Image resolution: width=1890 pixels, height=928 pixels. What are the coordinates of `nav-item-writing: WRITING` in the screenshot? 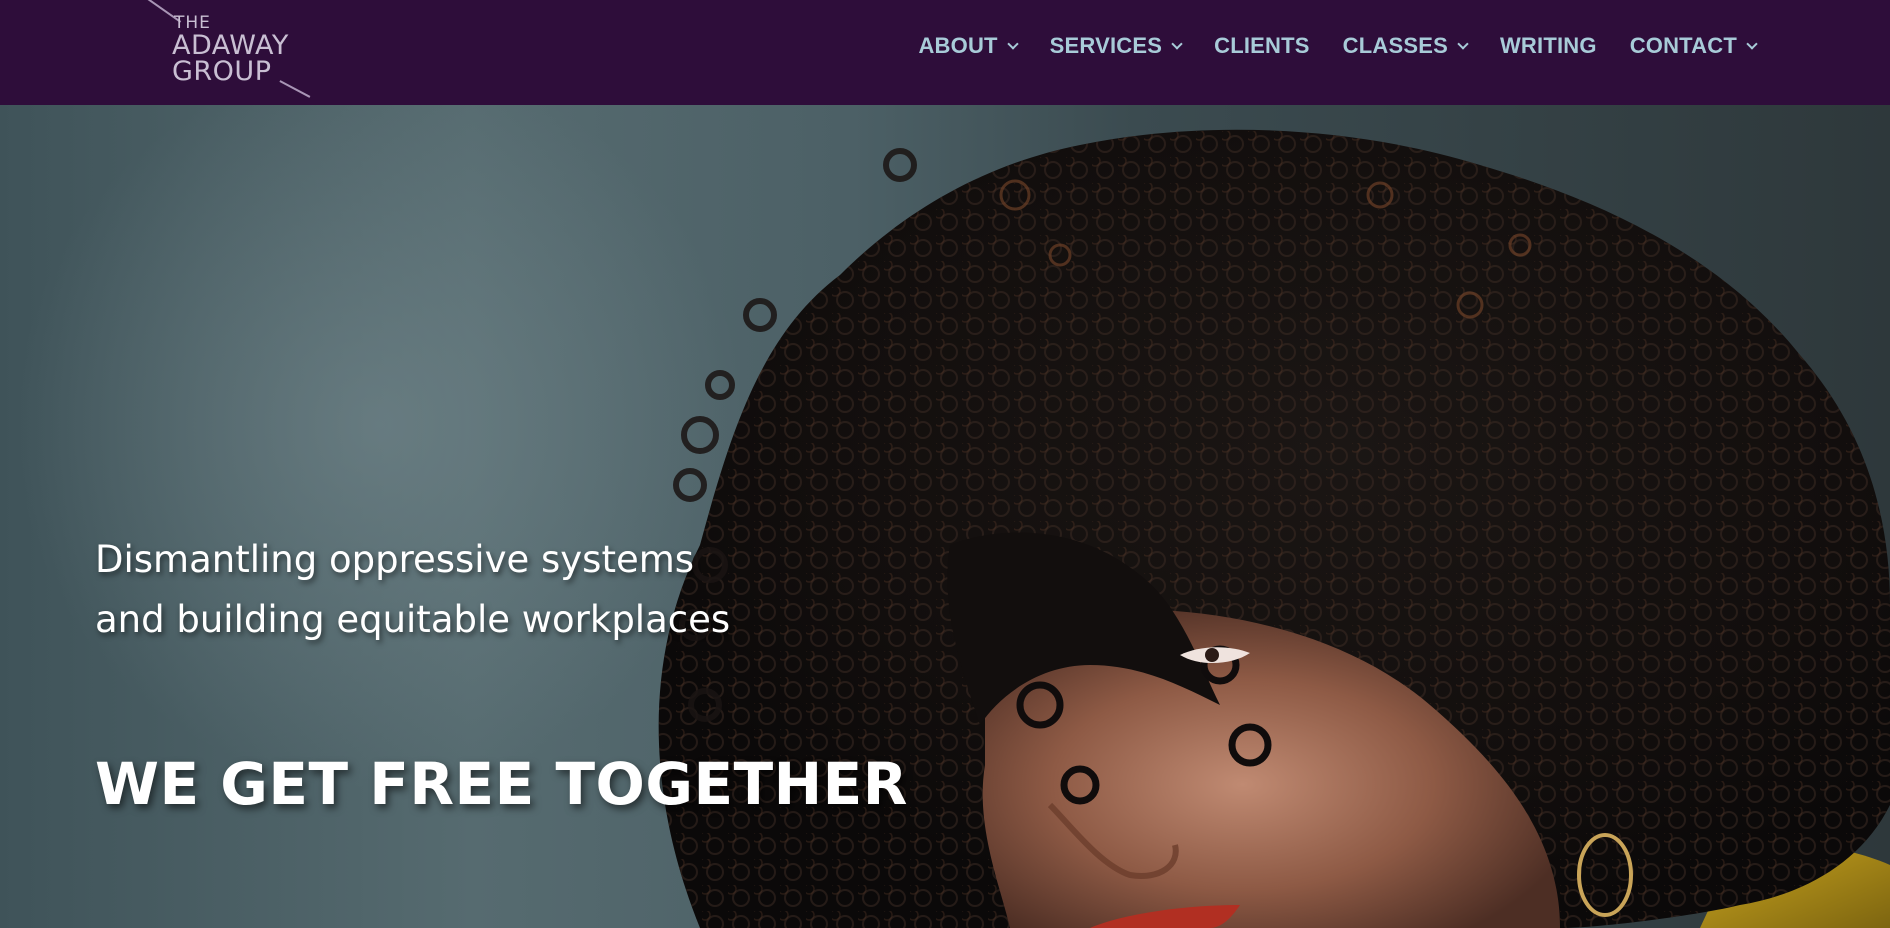 It's located at (1548, 46).